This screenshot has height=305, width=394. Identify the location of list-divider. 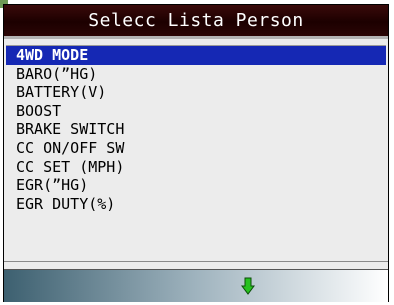
(196, 261).